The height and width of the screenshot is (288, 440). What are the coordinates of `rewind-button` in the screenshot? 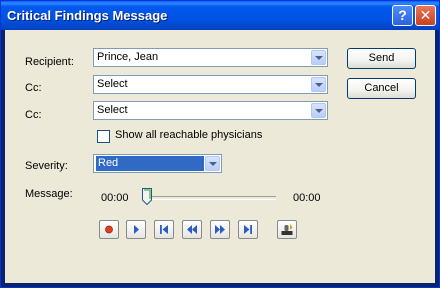 It's located at (192, 229).